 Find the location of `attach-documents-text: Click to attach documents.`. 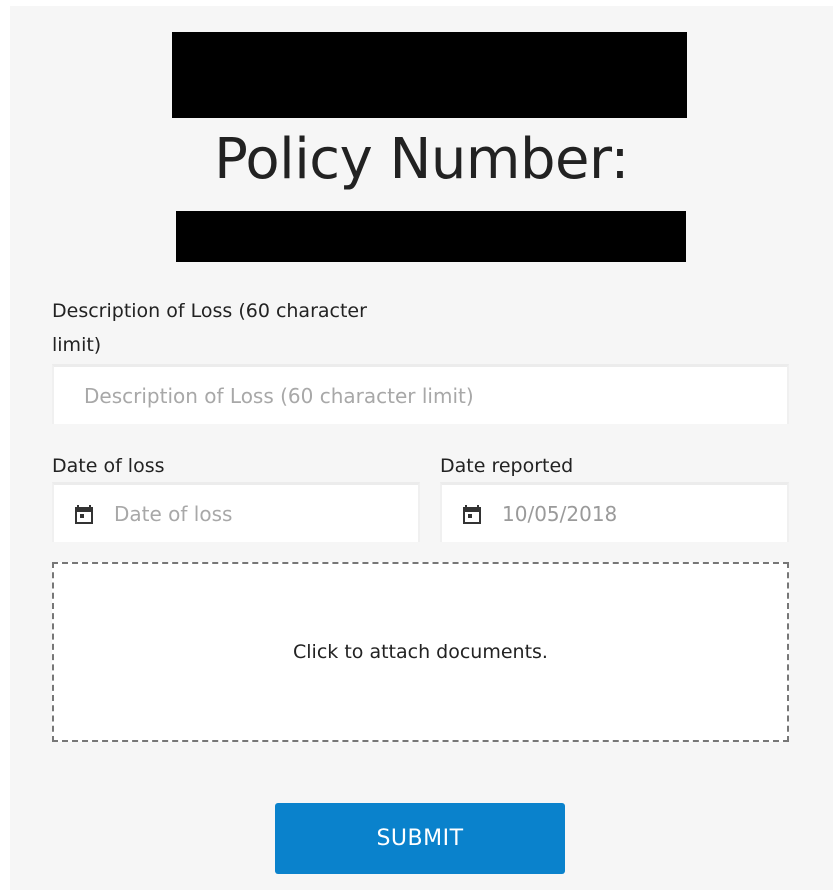

attach-documents-text: Click to attach documents. is located at coordinates (420, 652).